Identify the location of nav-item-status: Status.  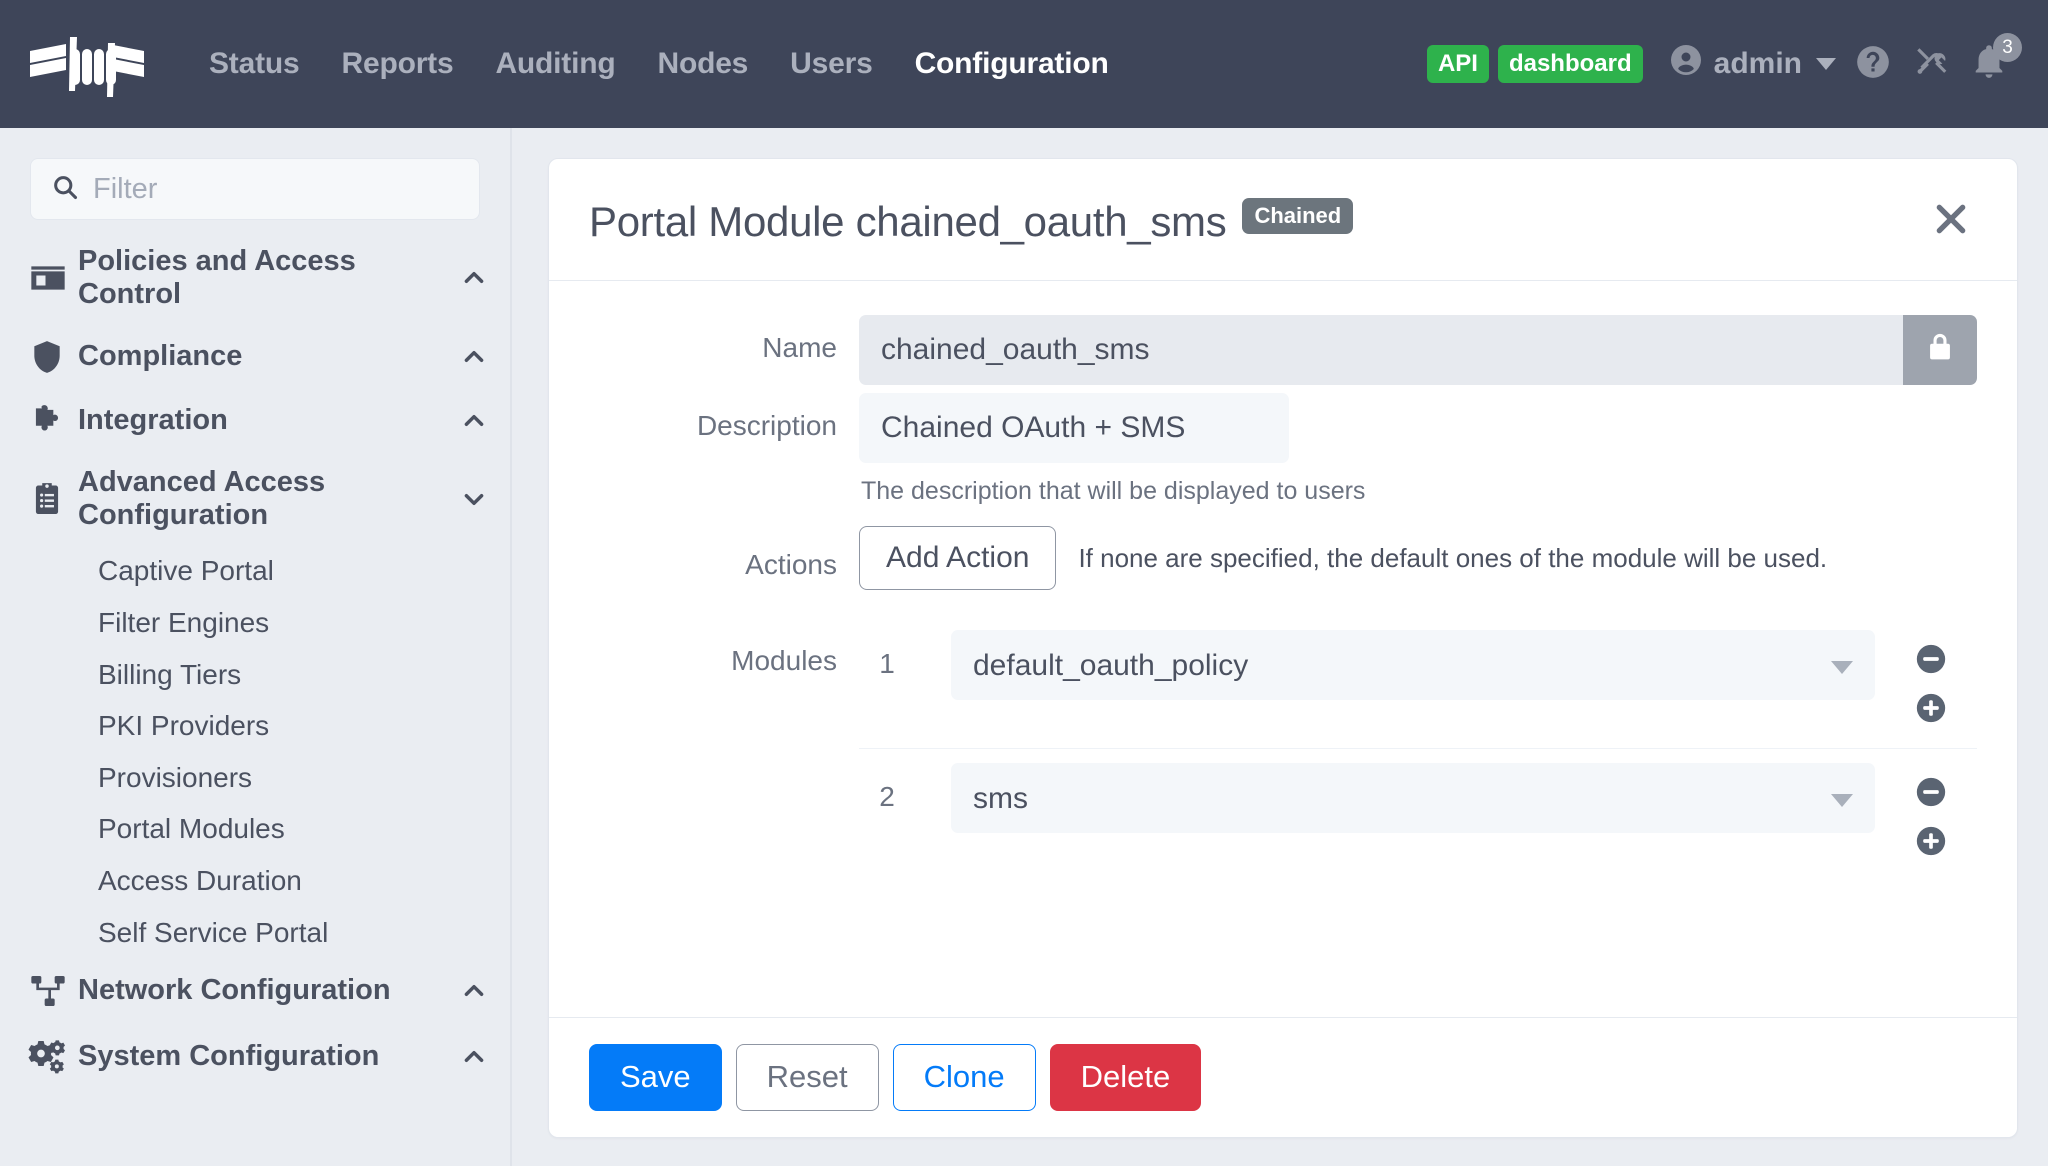
(254, 64).